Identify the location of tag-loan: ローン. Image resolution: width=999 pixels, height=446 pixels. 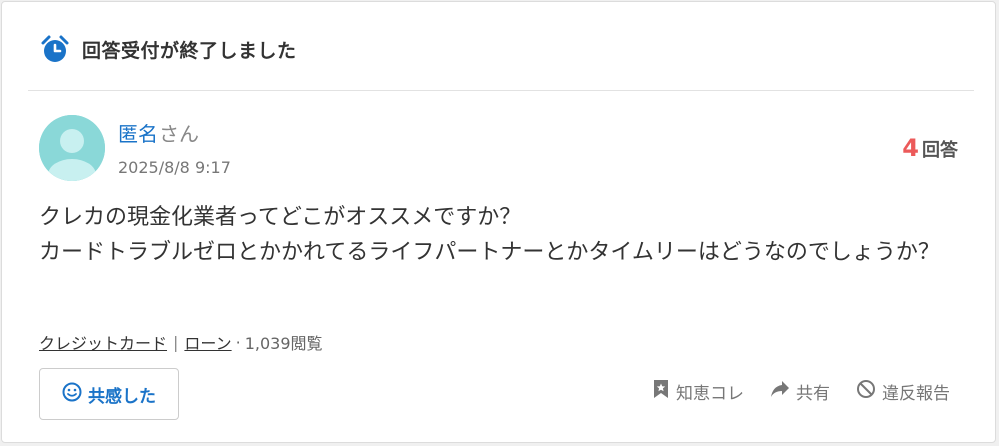
(207, 342).